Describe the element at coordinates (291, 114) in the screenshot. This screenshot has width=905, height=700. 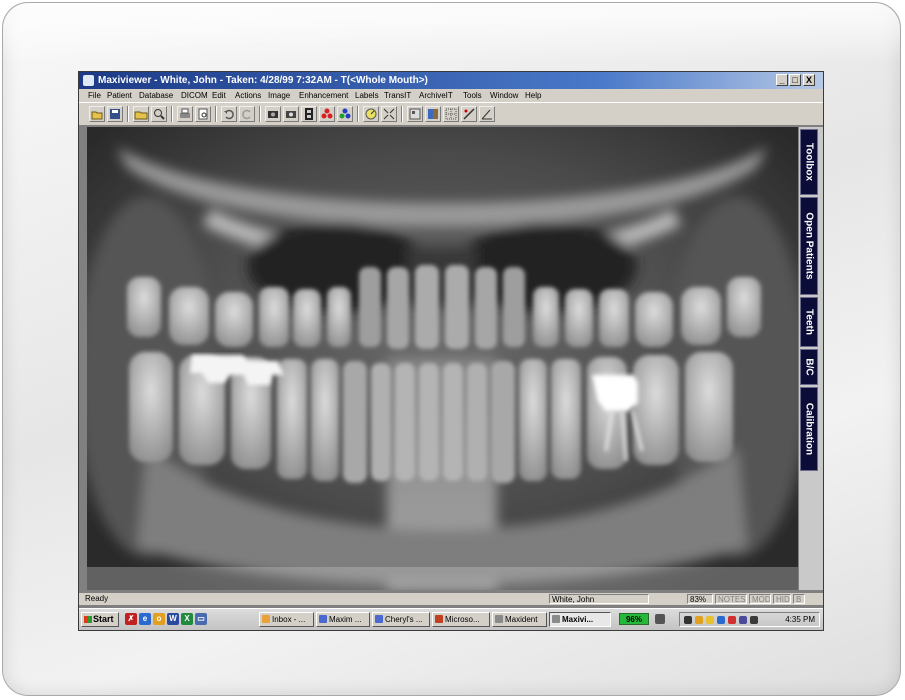
I see `capture-icon` at that location.